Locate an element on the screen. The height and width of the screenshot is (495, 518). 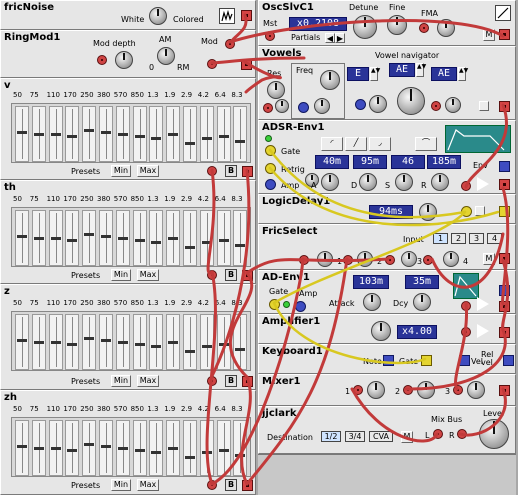
ratio-display: x0.2108 is located at coordinates (318, 24).